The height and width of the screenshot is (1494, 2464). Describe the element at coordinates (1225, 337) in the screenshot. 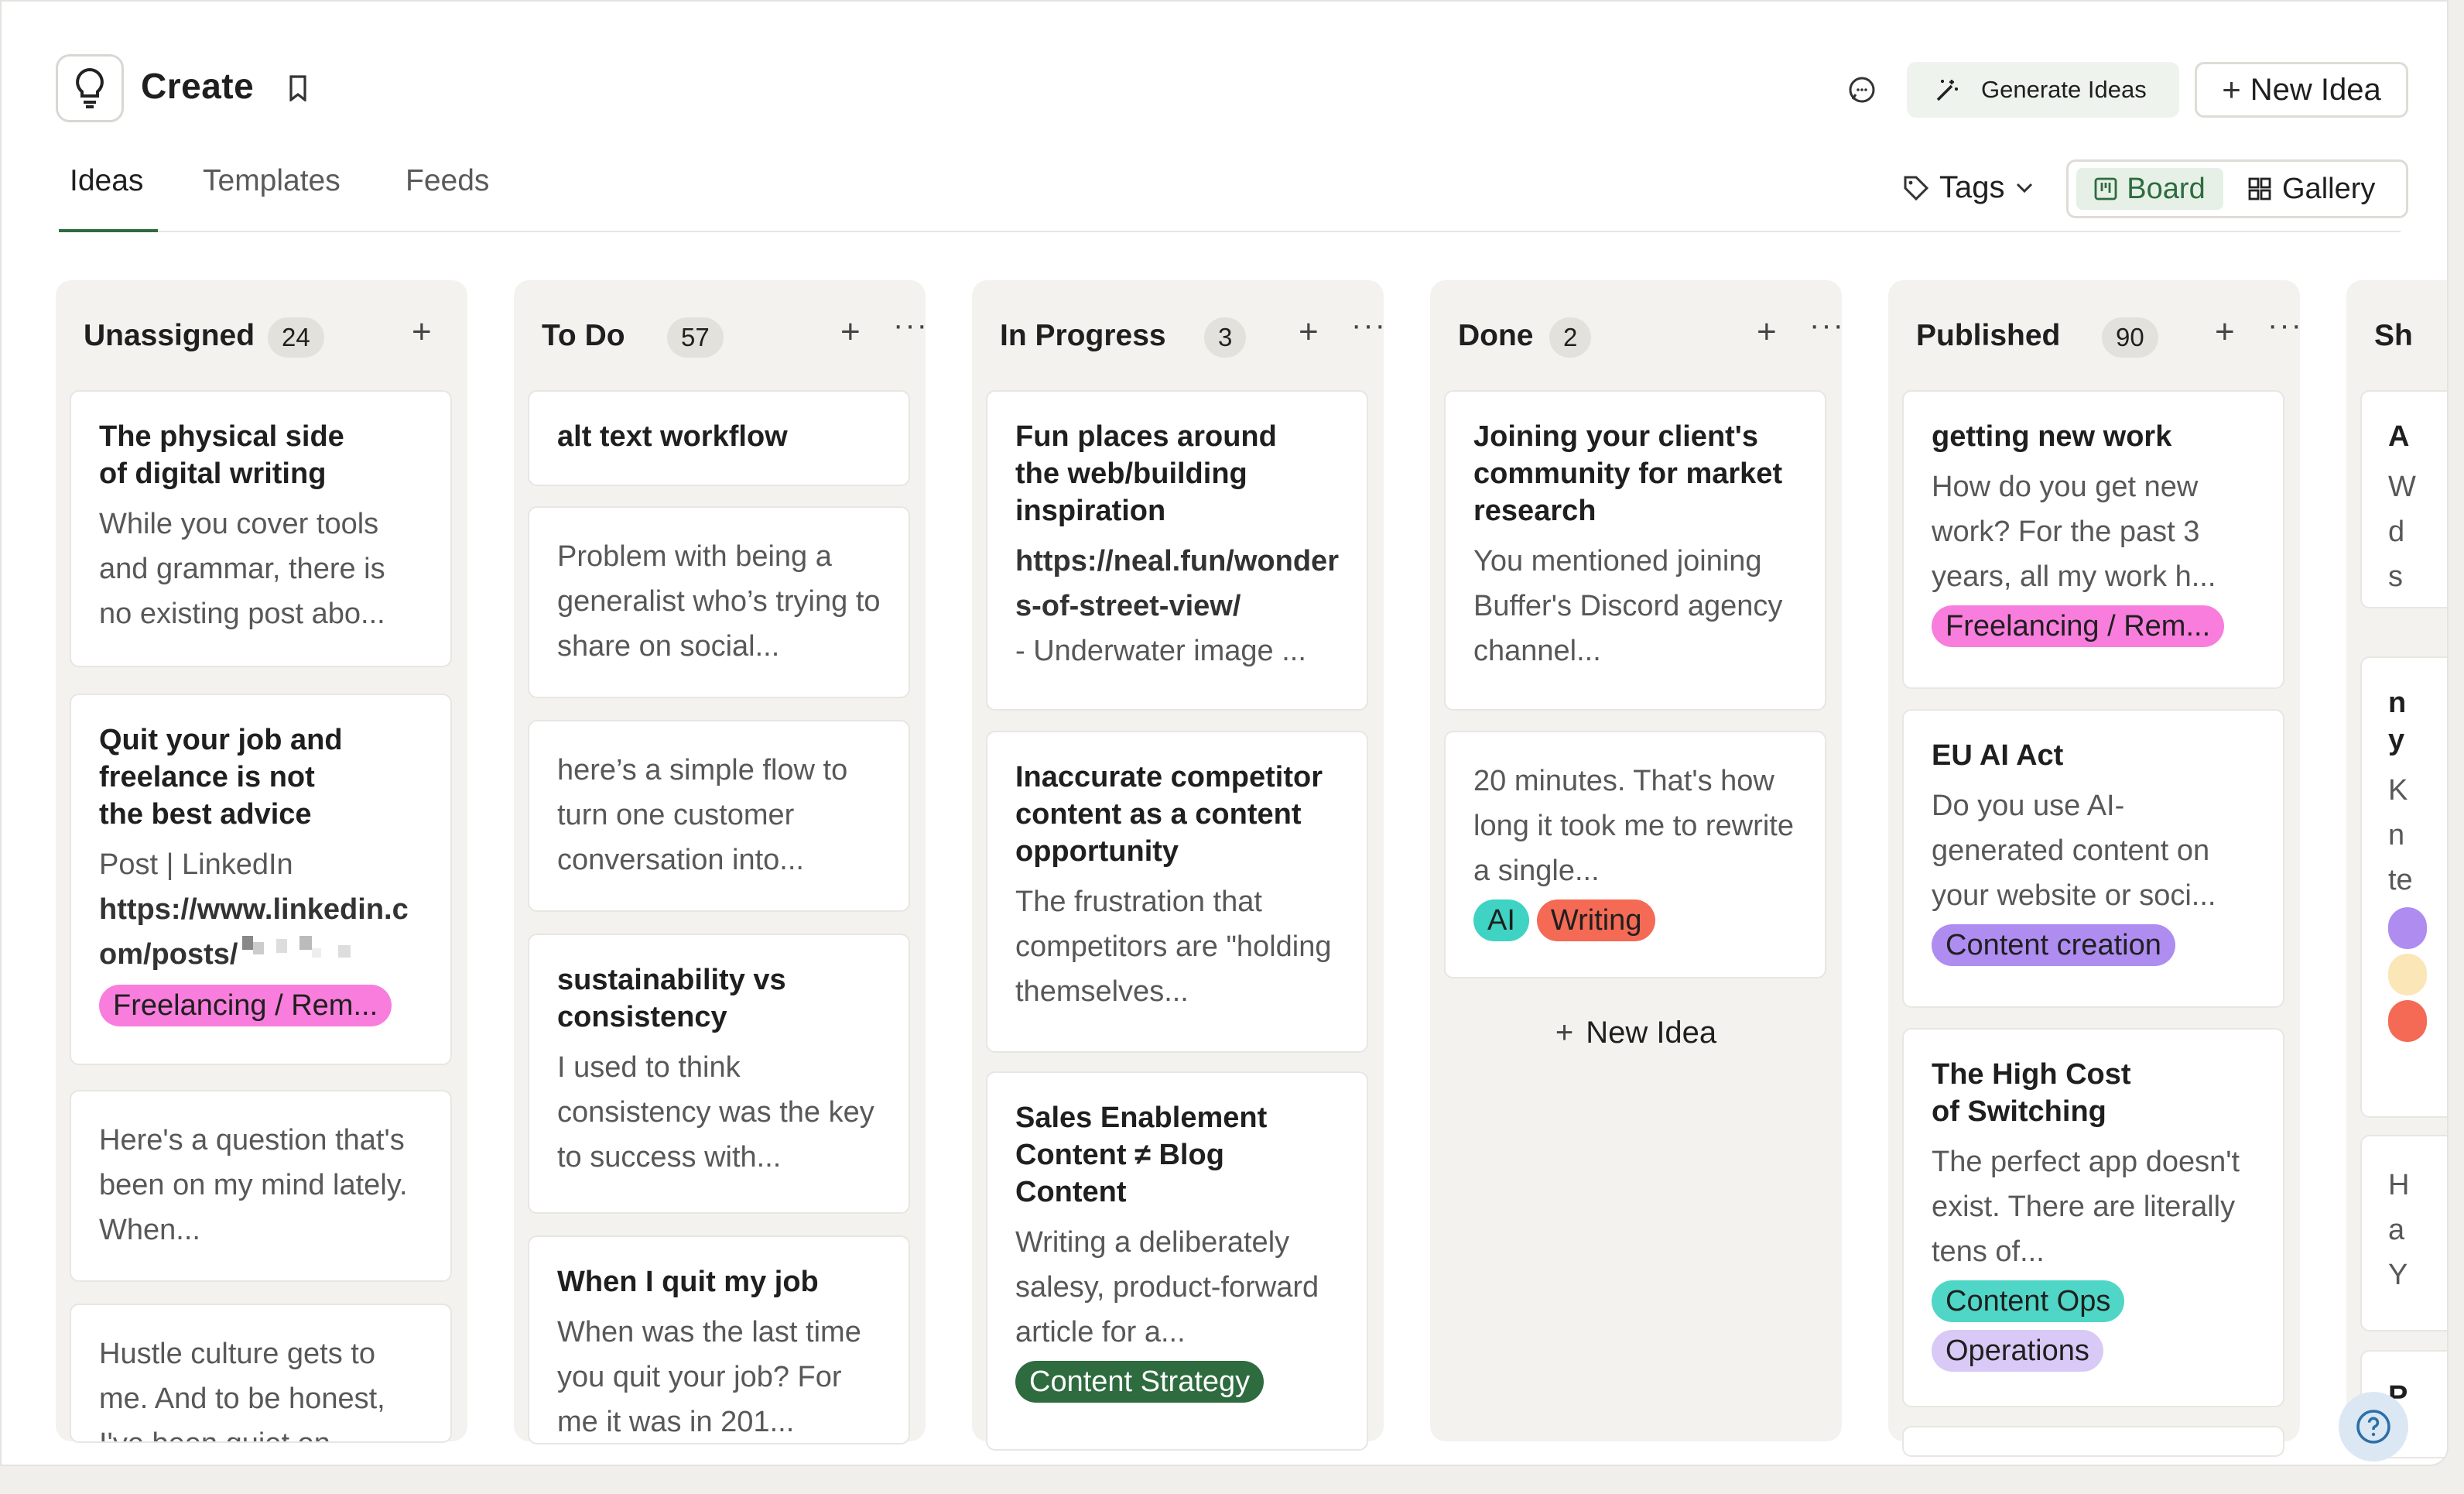

I see `column-count-badge: 3` at that location.